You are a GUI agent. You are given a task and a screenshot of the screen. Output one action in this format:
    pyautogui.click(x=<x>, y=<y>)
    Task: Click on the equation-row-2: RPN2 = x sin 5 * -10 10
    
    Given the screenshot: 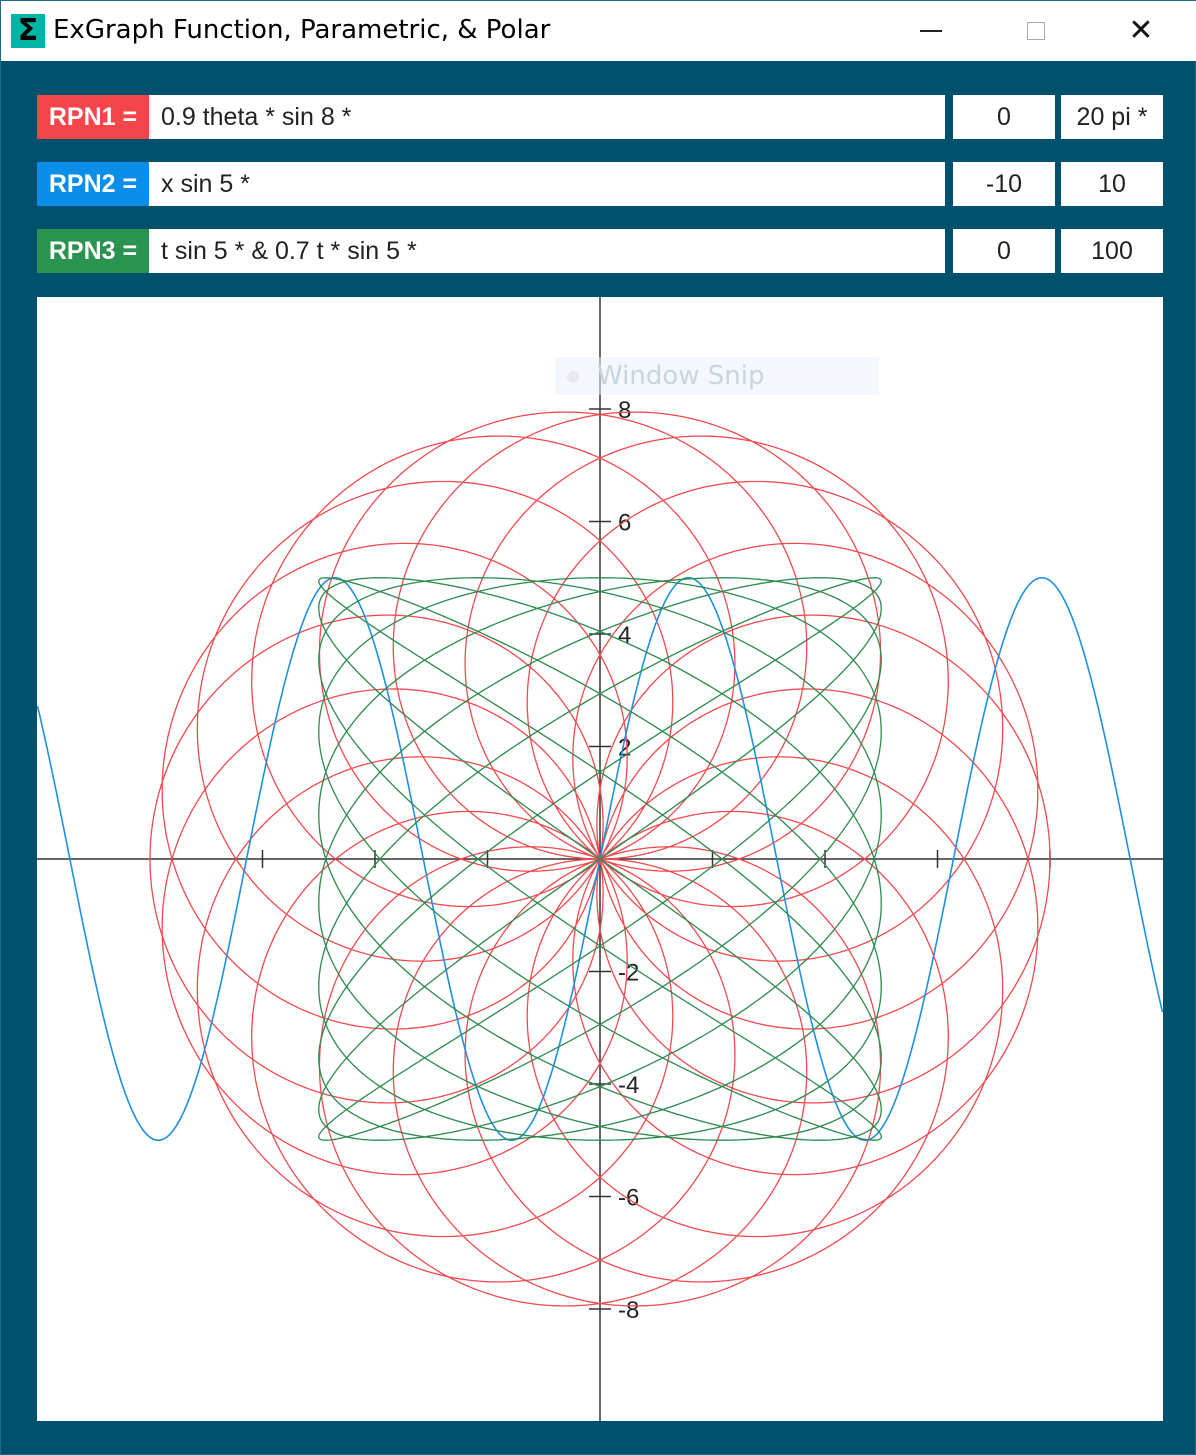 What is the action you would take?
    pyautogui.click(x=600, y=184)
    